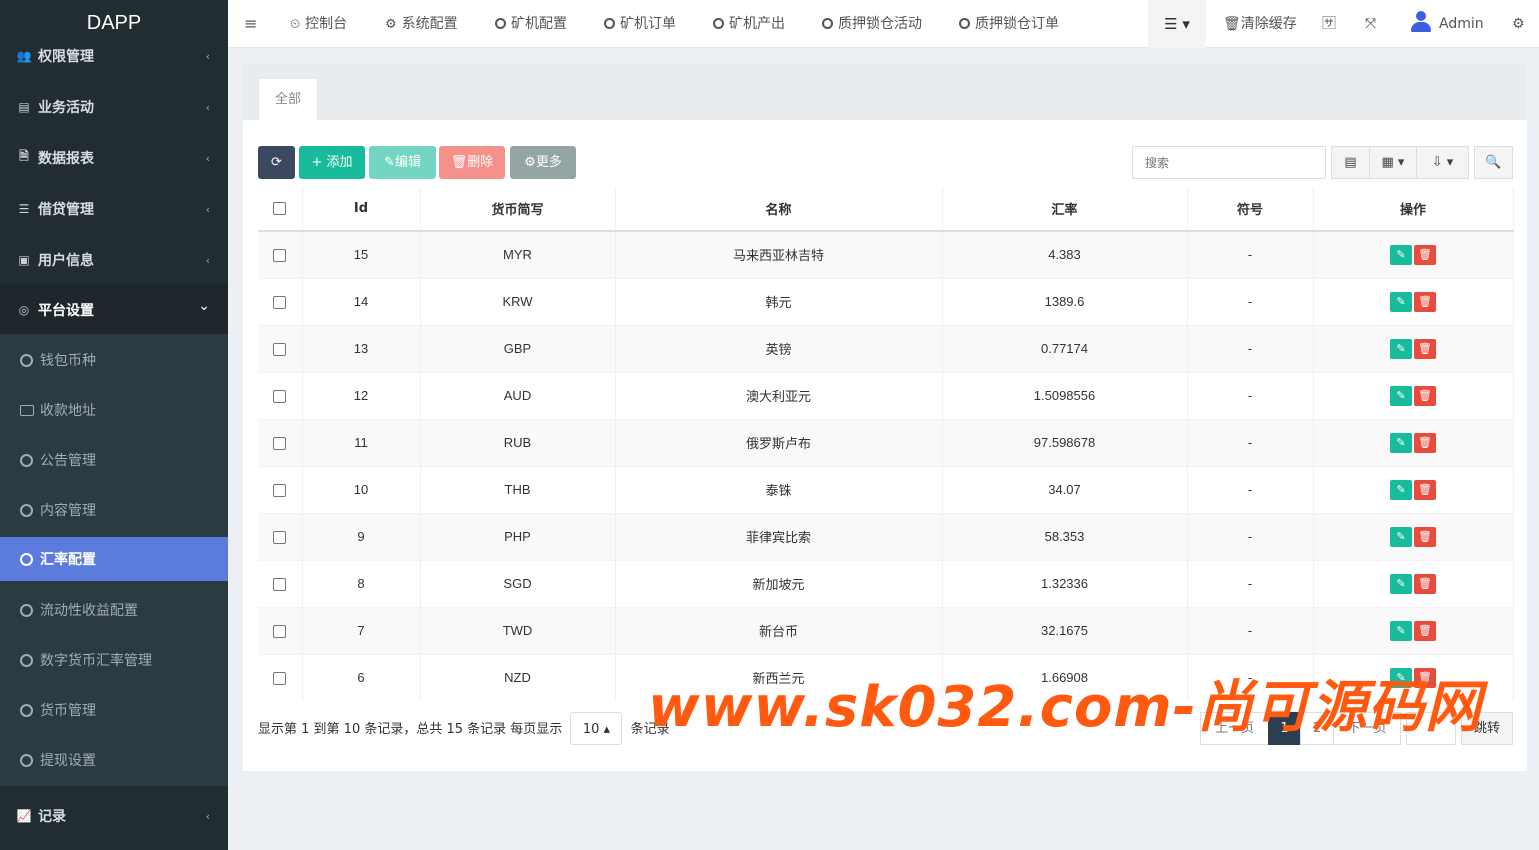 Image resolution: width=1539 pixels, height=850 pixels. I want to click on sidebar-subitem-receive-address: 收款地址, so click(114, 410).